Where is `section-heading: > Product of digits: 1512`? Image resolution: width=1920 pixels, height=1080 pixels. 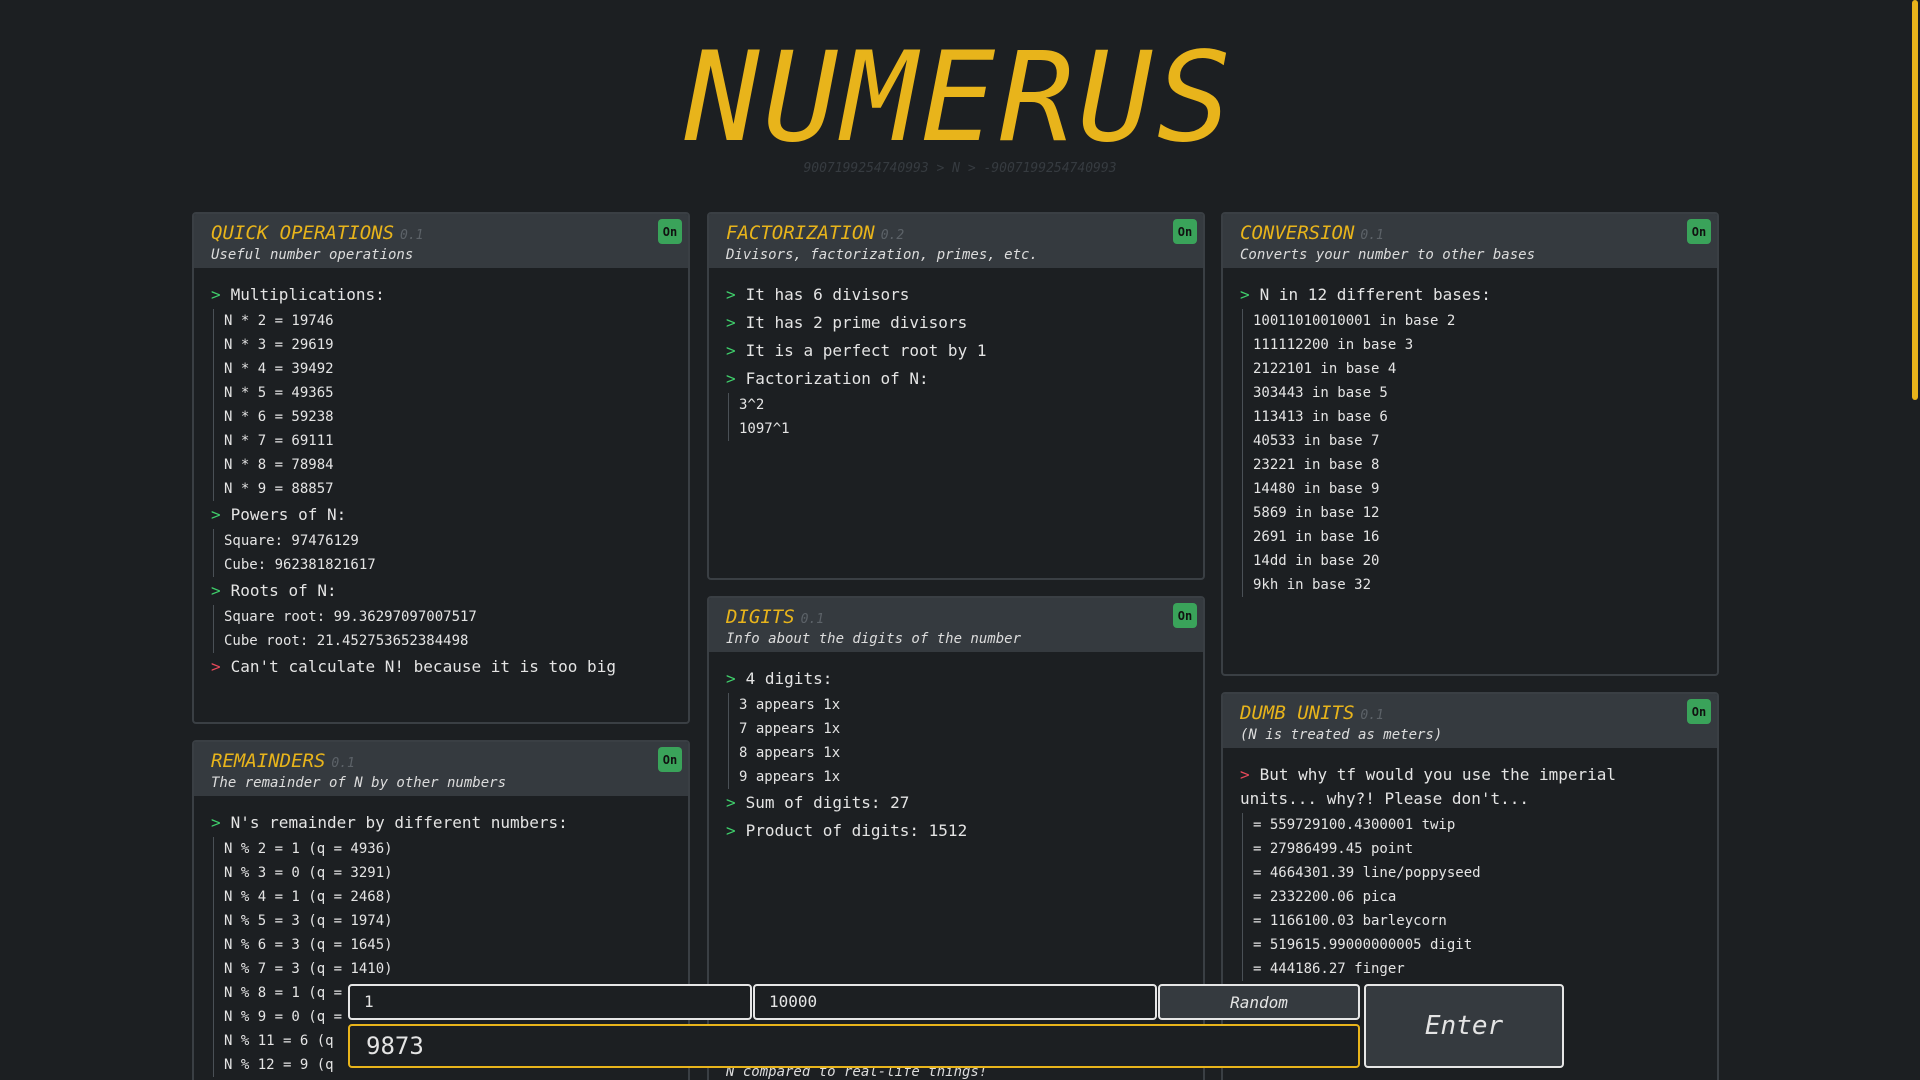
section-heading: > Product of digits: 1512 is located at coordinates (956, 831).